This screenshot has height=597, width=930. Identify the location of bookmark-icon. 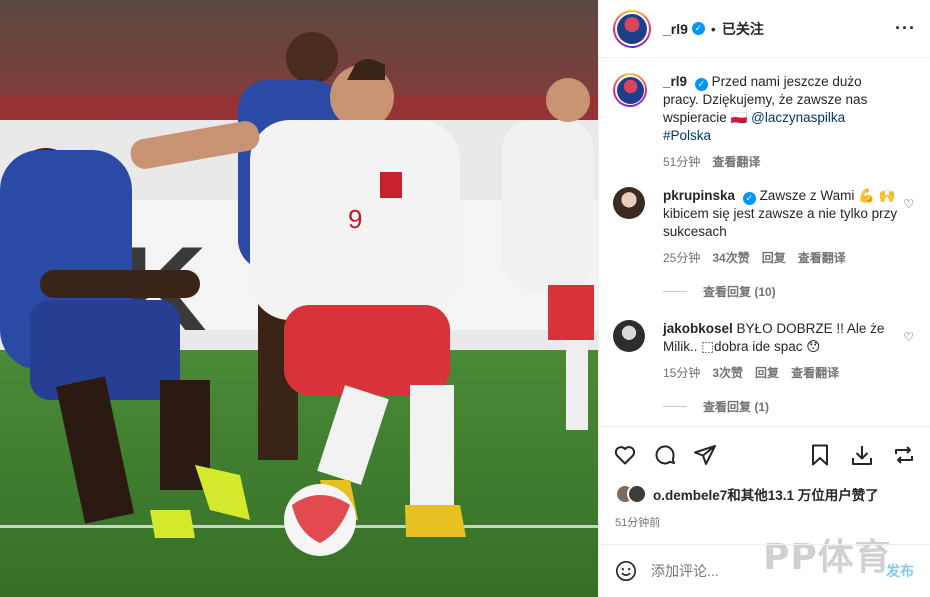
(820, 455).